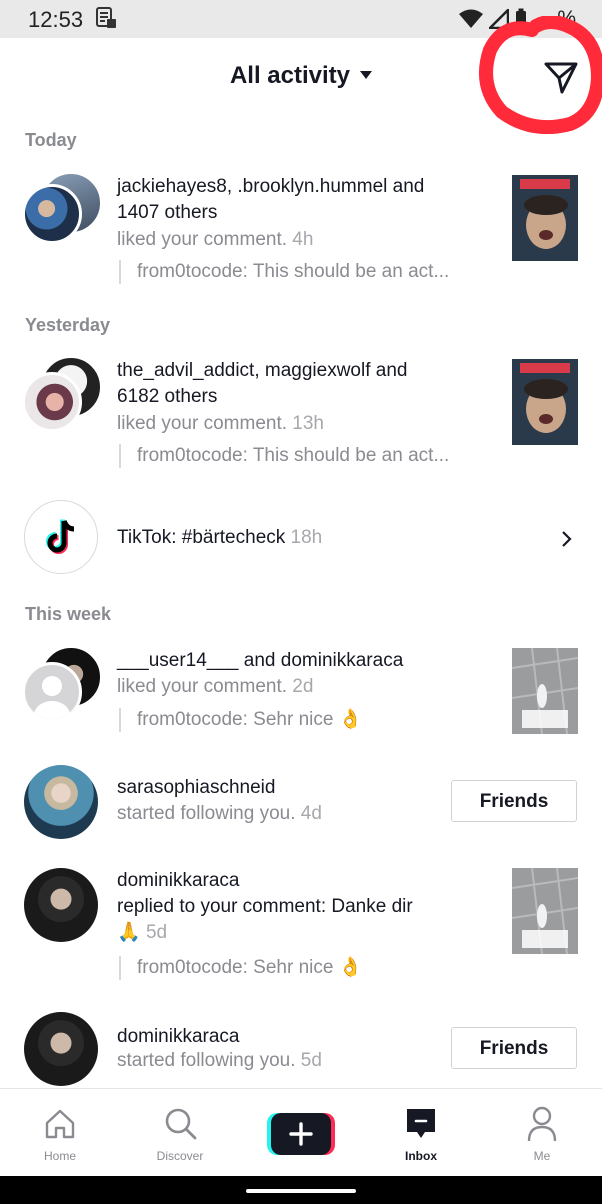 This screenshot has height=1204, width=602. What do you see at coordinates (172, 186) in the screenshot?
I see `username-link: jackiehayes8` at bounding box center [172, 186].